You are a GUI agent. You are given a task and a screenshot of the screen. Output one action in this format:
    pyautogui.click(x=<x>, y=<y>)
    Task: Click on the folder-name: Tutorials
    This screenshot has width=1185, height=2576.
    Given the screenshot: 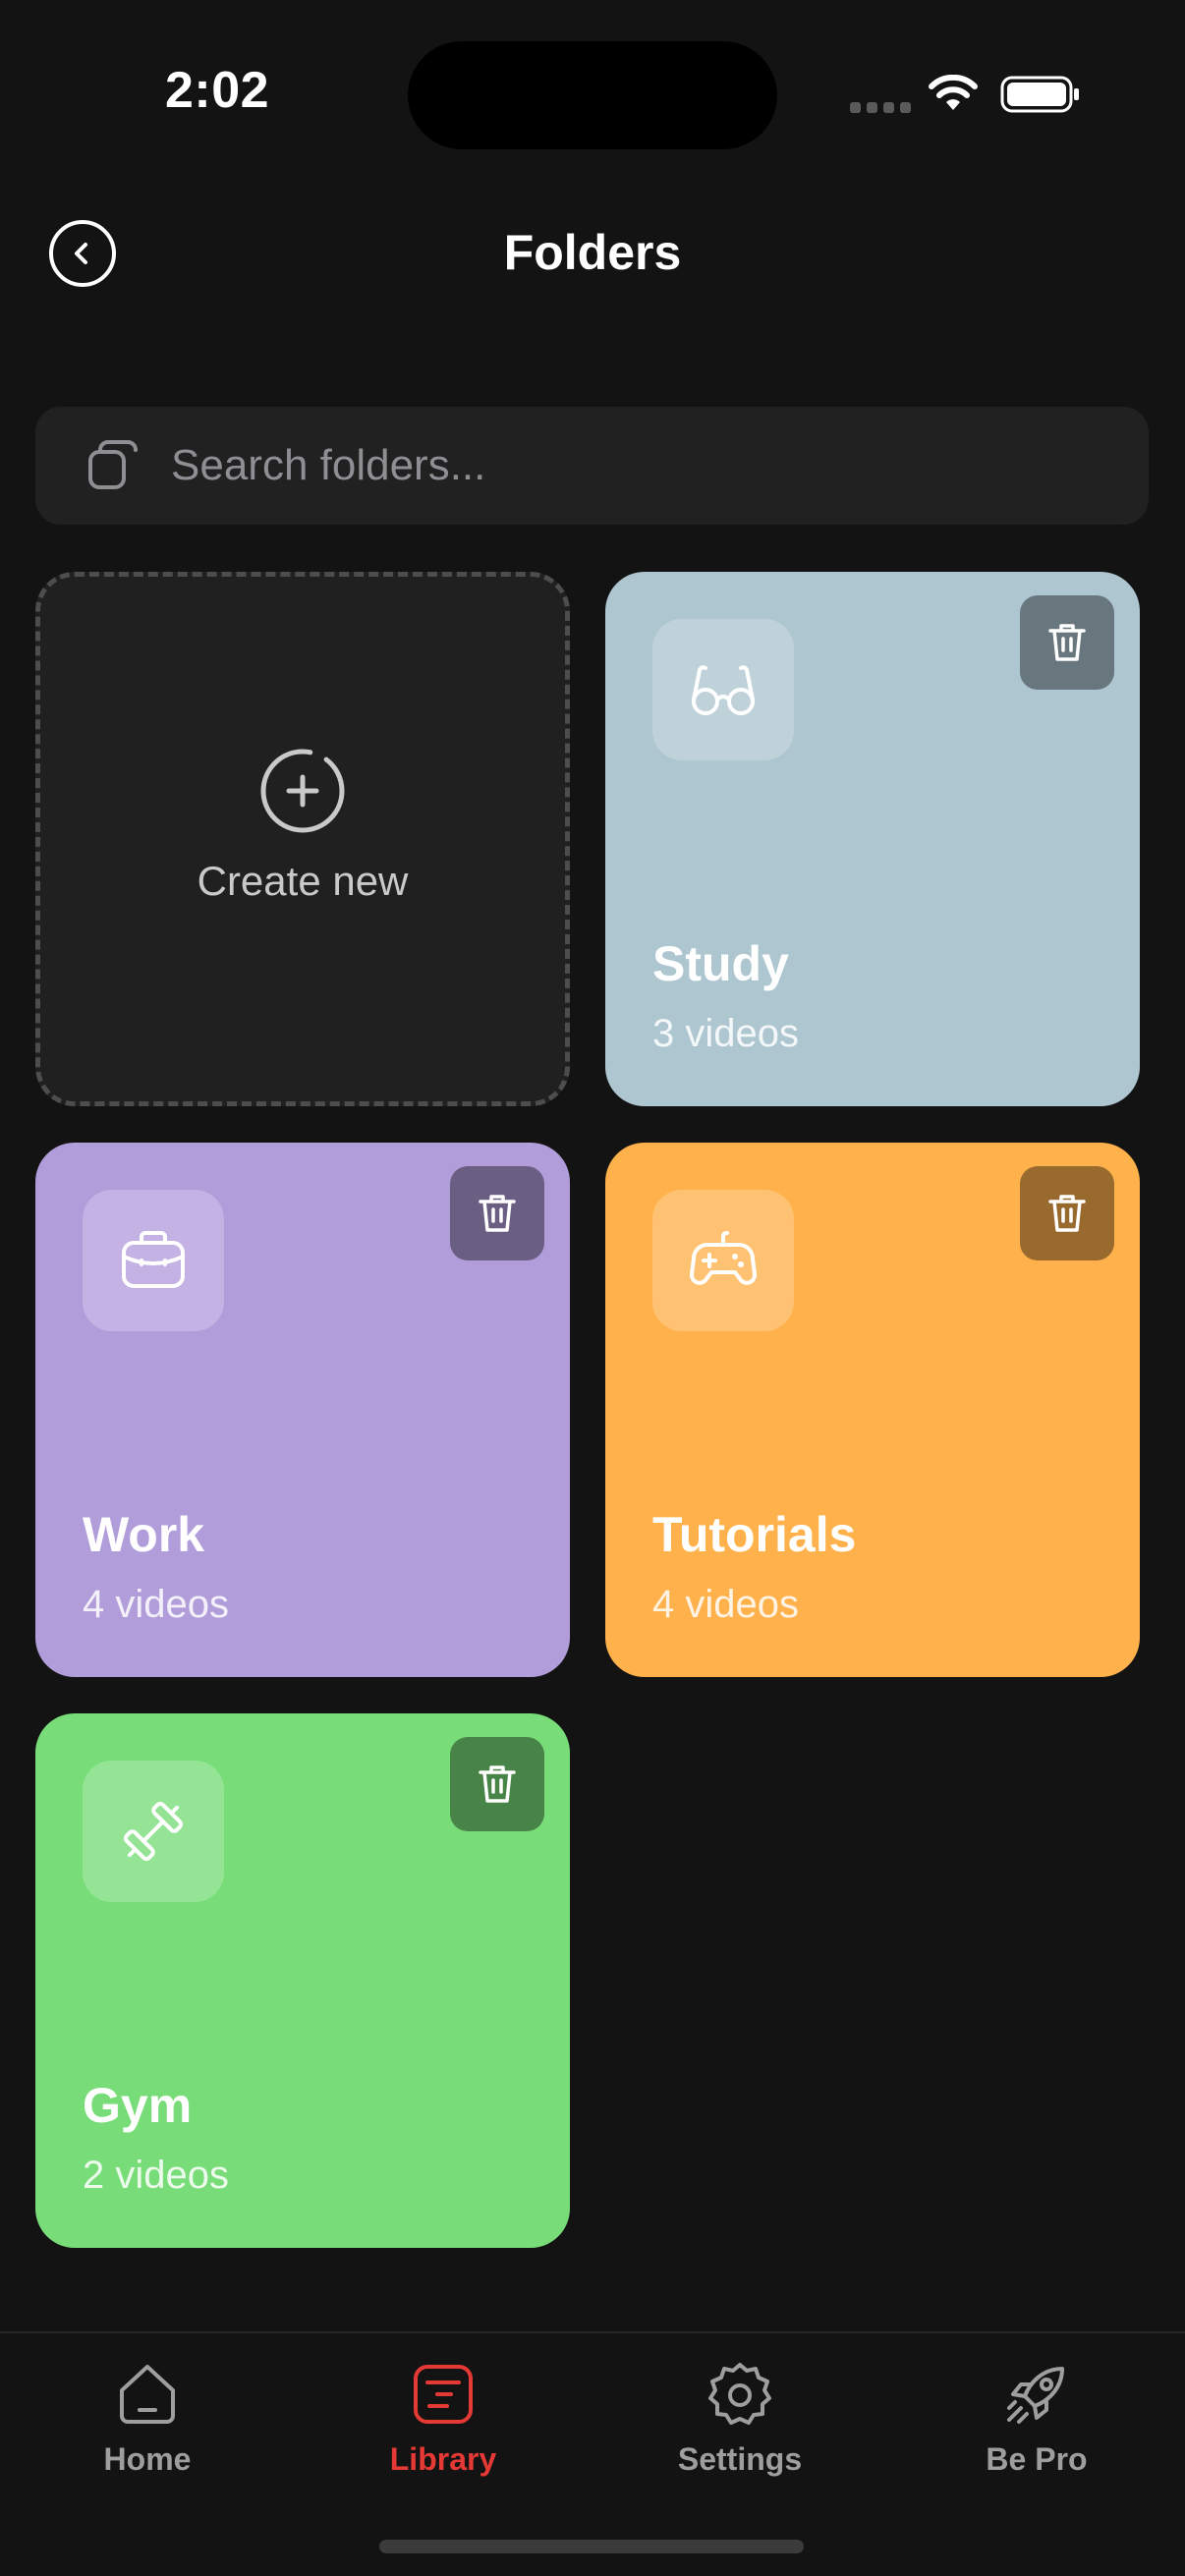 What is the action you would take?
    pyautogui.click(x=755, y=1534)
    